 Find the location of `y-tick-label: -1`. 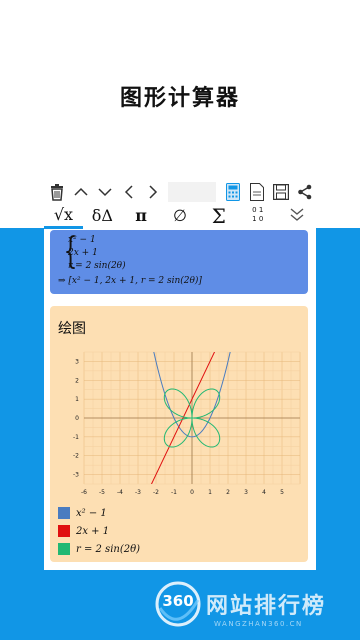

y-tick-label: -1 is located at coordinates (76, 437).